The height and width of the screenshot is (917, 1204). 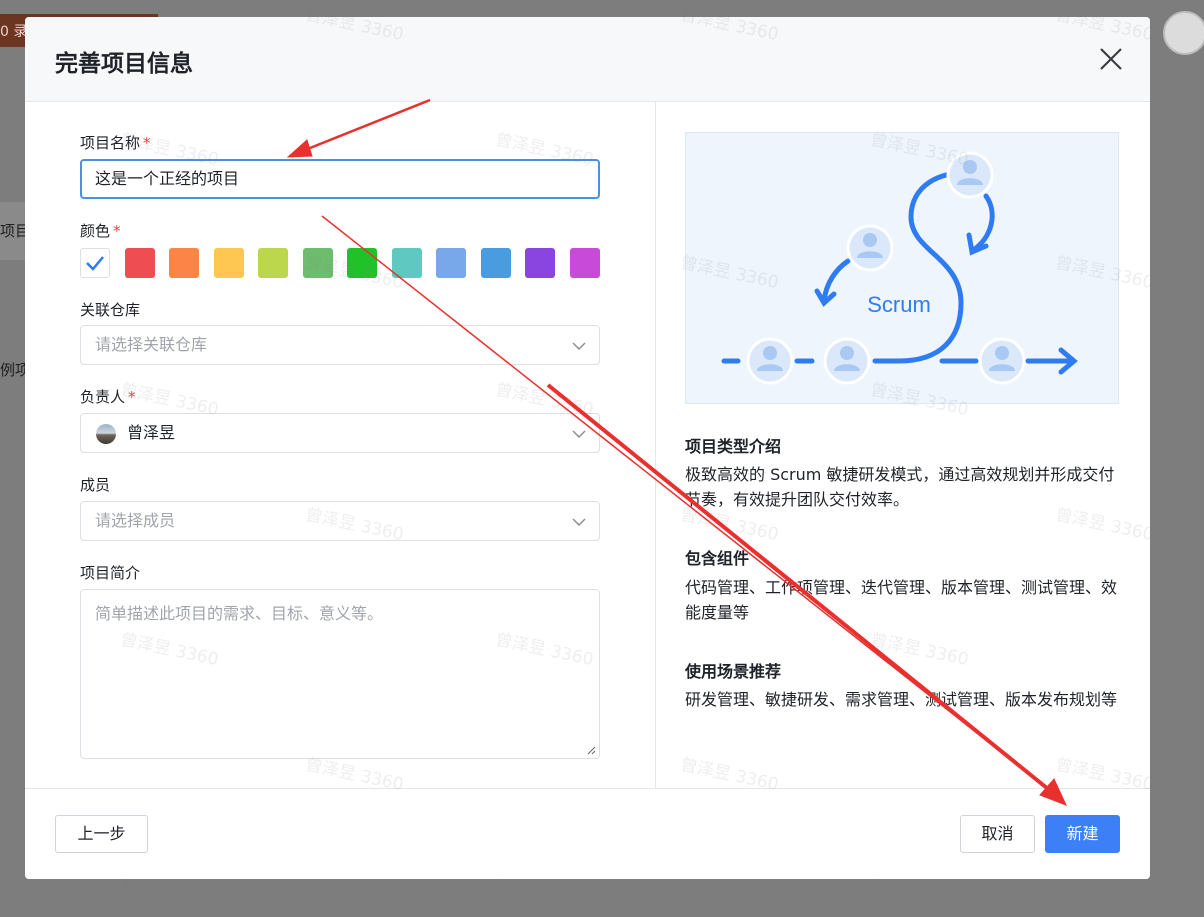 What do you see at coordinates (151, 432) in the screenshot?
I see `owner-name: 曾泽昱` at bounding box center [151, 432].